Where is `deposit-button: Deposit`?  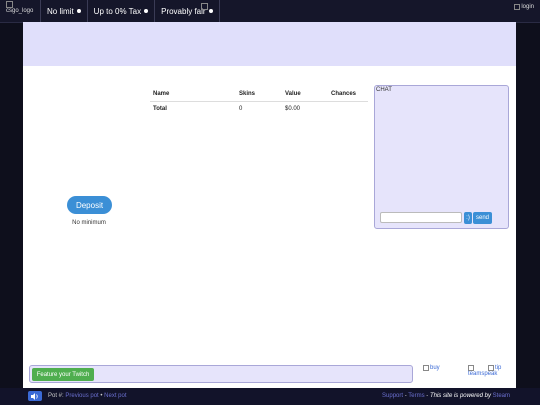
deposit-button: Deposit is located at coordinates (89, 205).